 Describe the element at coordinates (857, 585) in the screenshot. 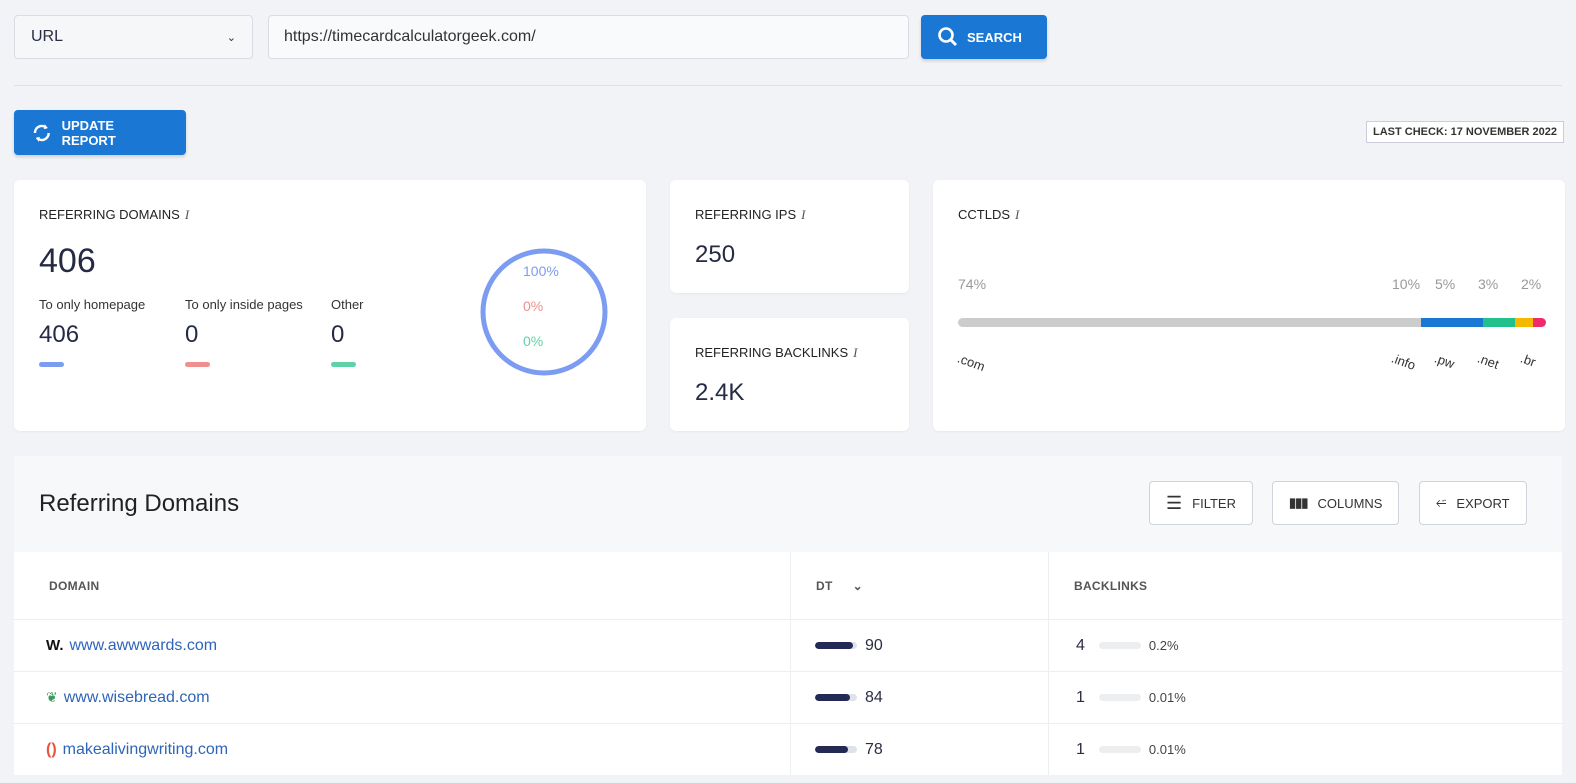

I see `sort-chevron-icon: ⌄` at that location.